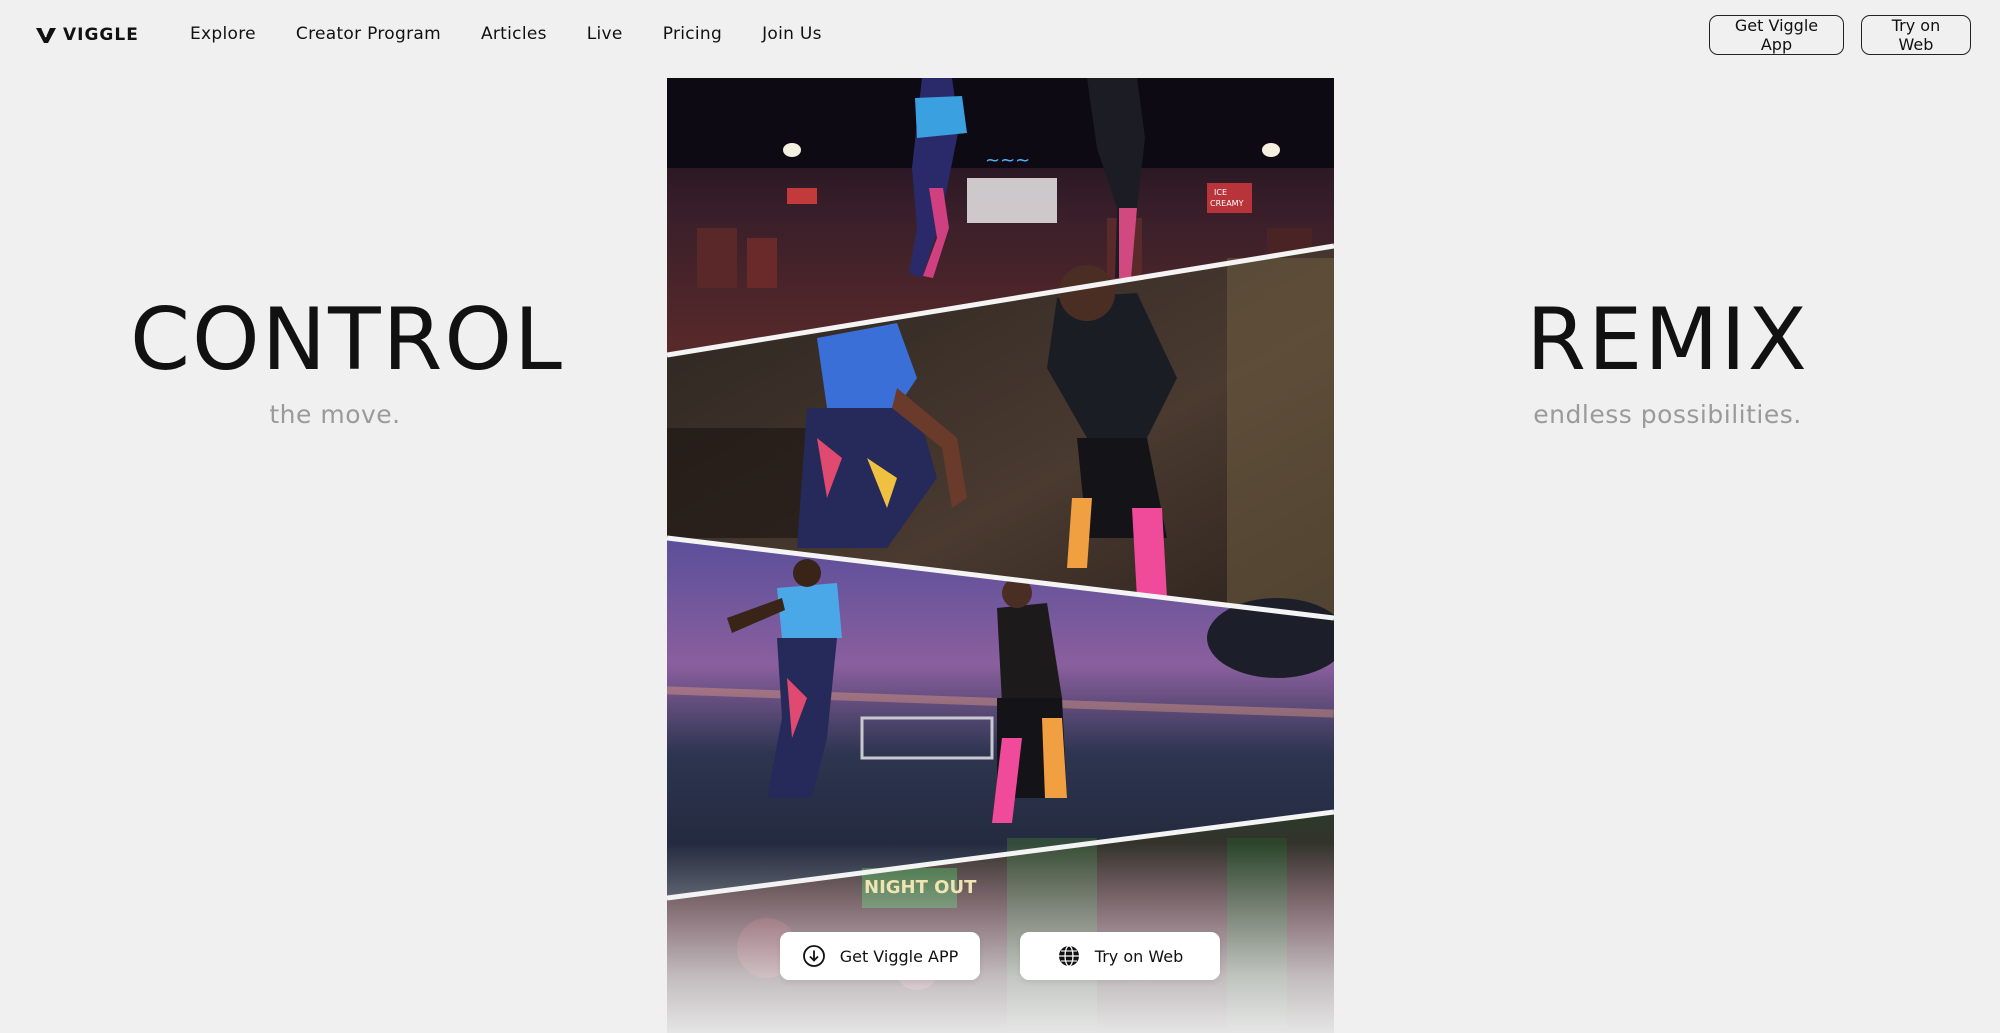 This screenshot has height=1033, width=2000. What do you see at coordinates (223, 34) in the screenshot?
I see `nav-link-explore: Explore` at bounding box center [223, 34].